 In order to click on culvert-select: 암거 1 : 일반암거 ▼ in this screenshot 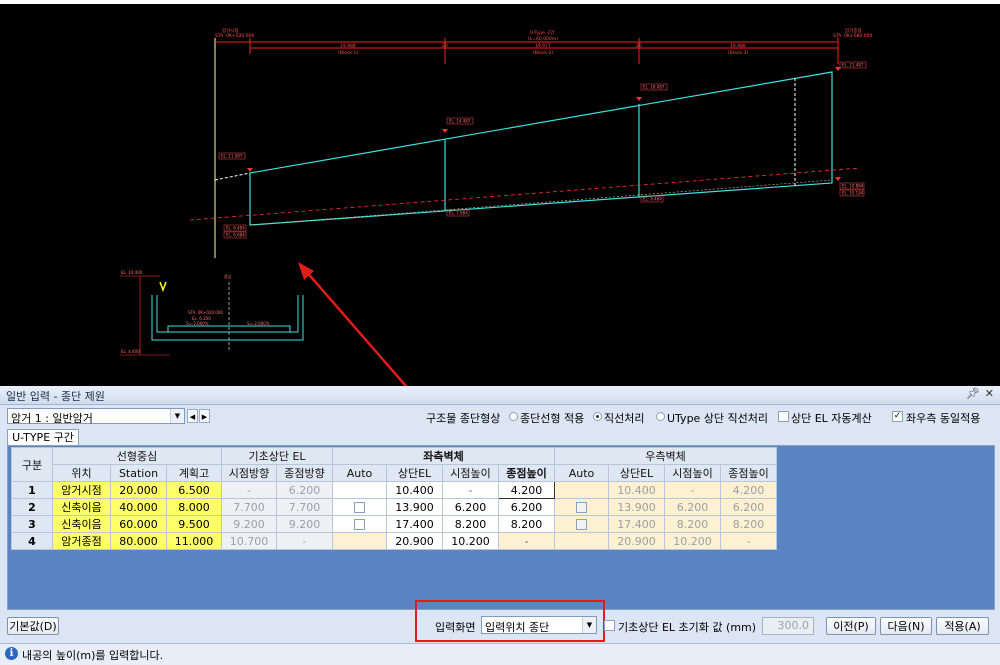, I will do `click(96, 416)`.